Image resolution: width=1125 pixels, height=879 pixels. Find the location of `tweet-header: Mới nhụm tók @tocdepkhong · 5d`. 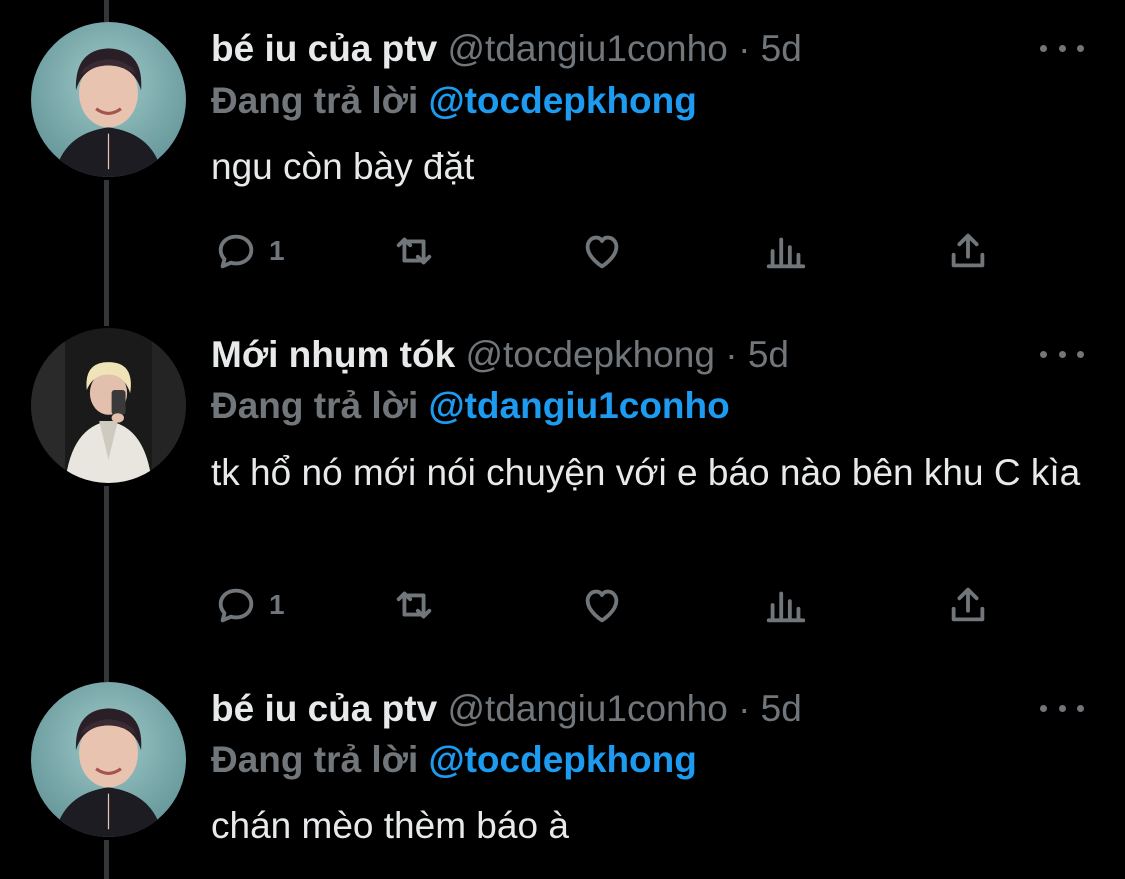

tweet-header: Mới nhụm tók @tocdepkhong · 5d is located at coordinates (500, 355).